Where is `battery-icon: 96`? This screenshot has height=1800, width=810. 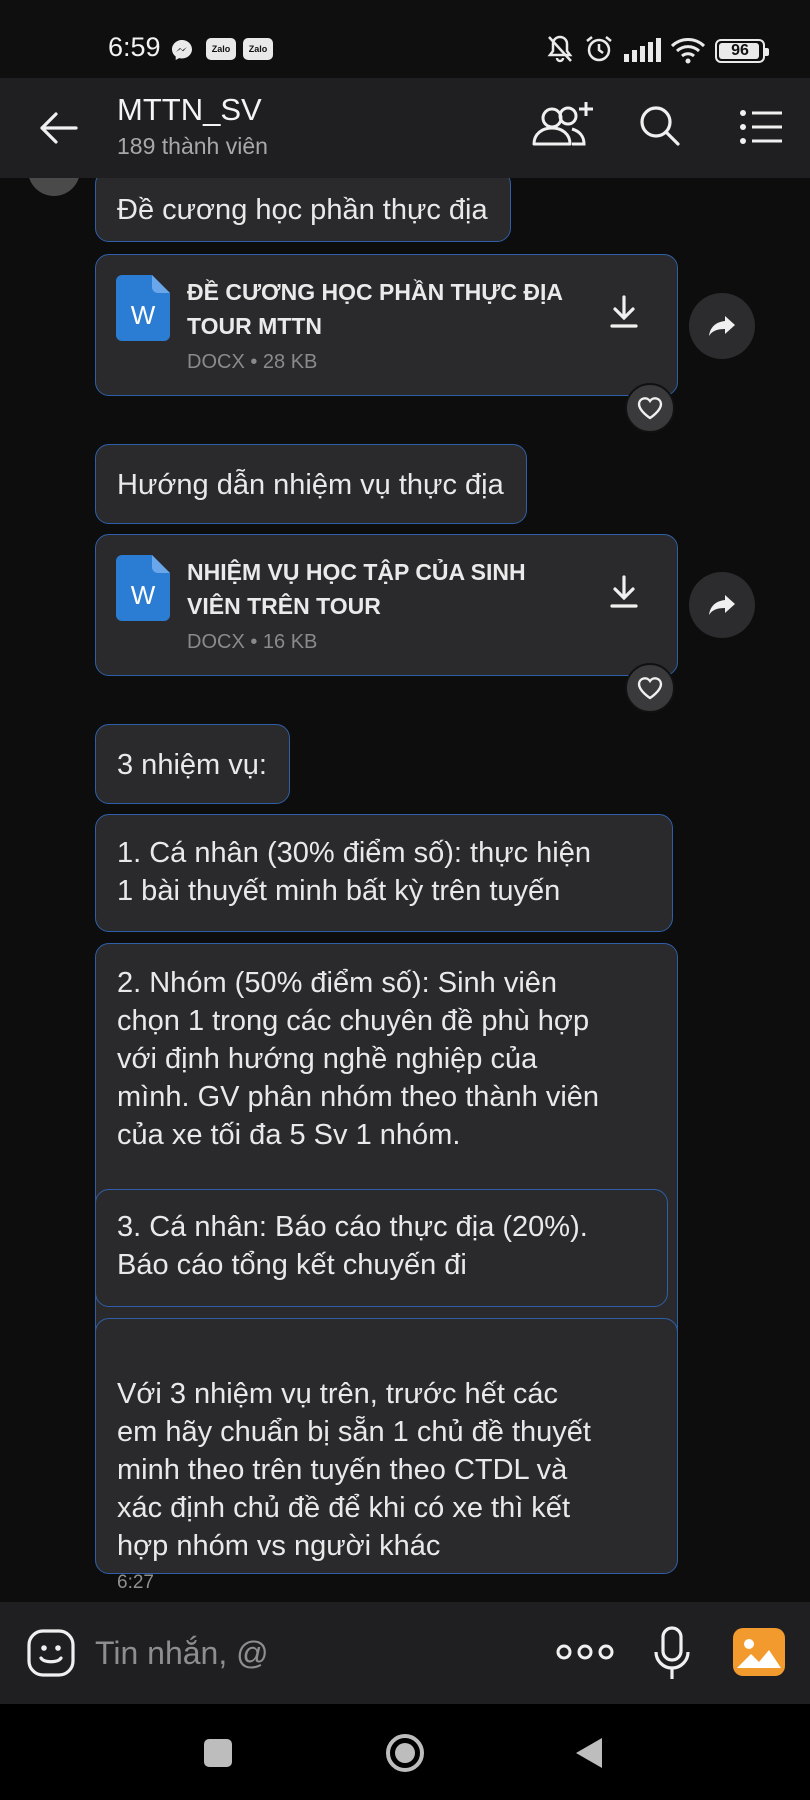 battery-icon: 96 is located at coordinates (742, 51).